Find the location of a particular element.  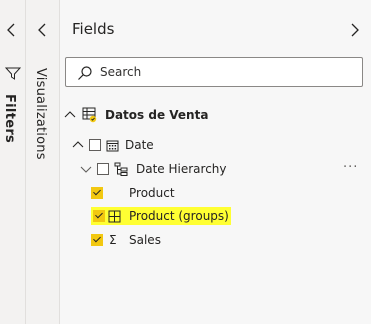

visualizations-label: Visualizations is located at coordinates (40, 114).